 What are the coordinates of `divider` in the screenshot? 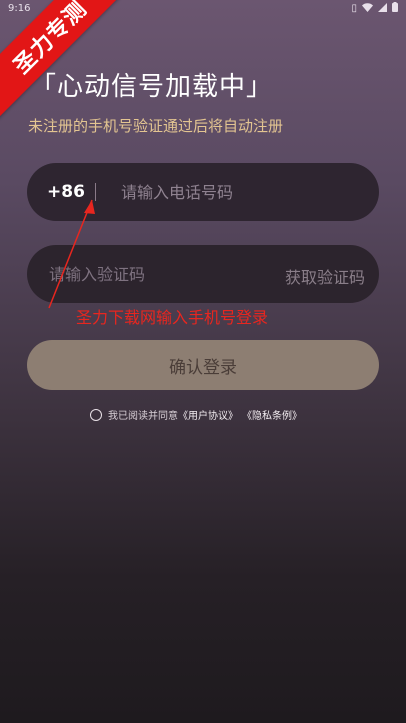 It's located at (95, 192).